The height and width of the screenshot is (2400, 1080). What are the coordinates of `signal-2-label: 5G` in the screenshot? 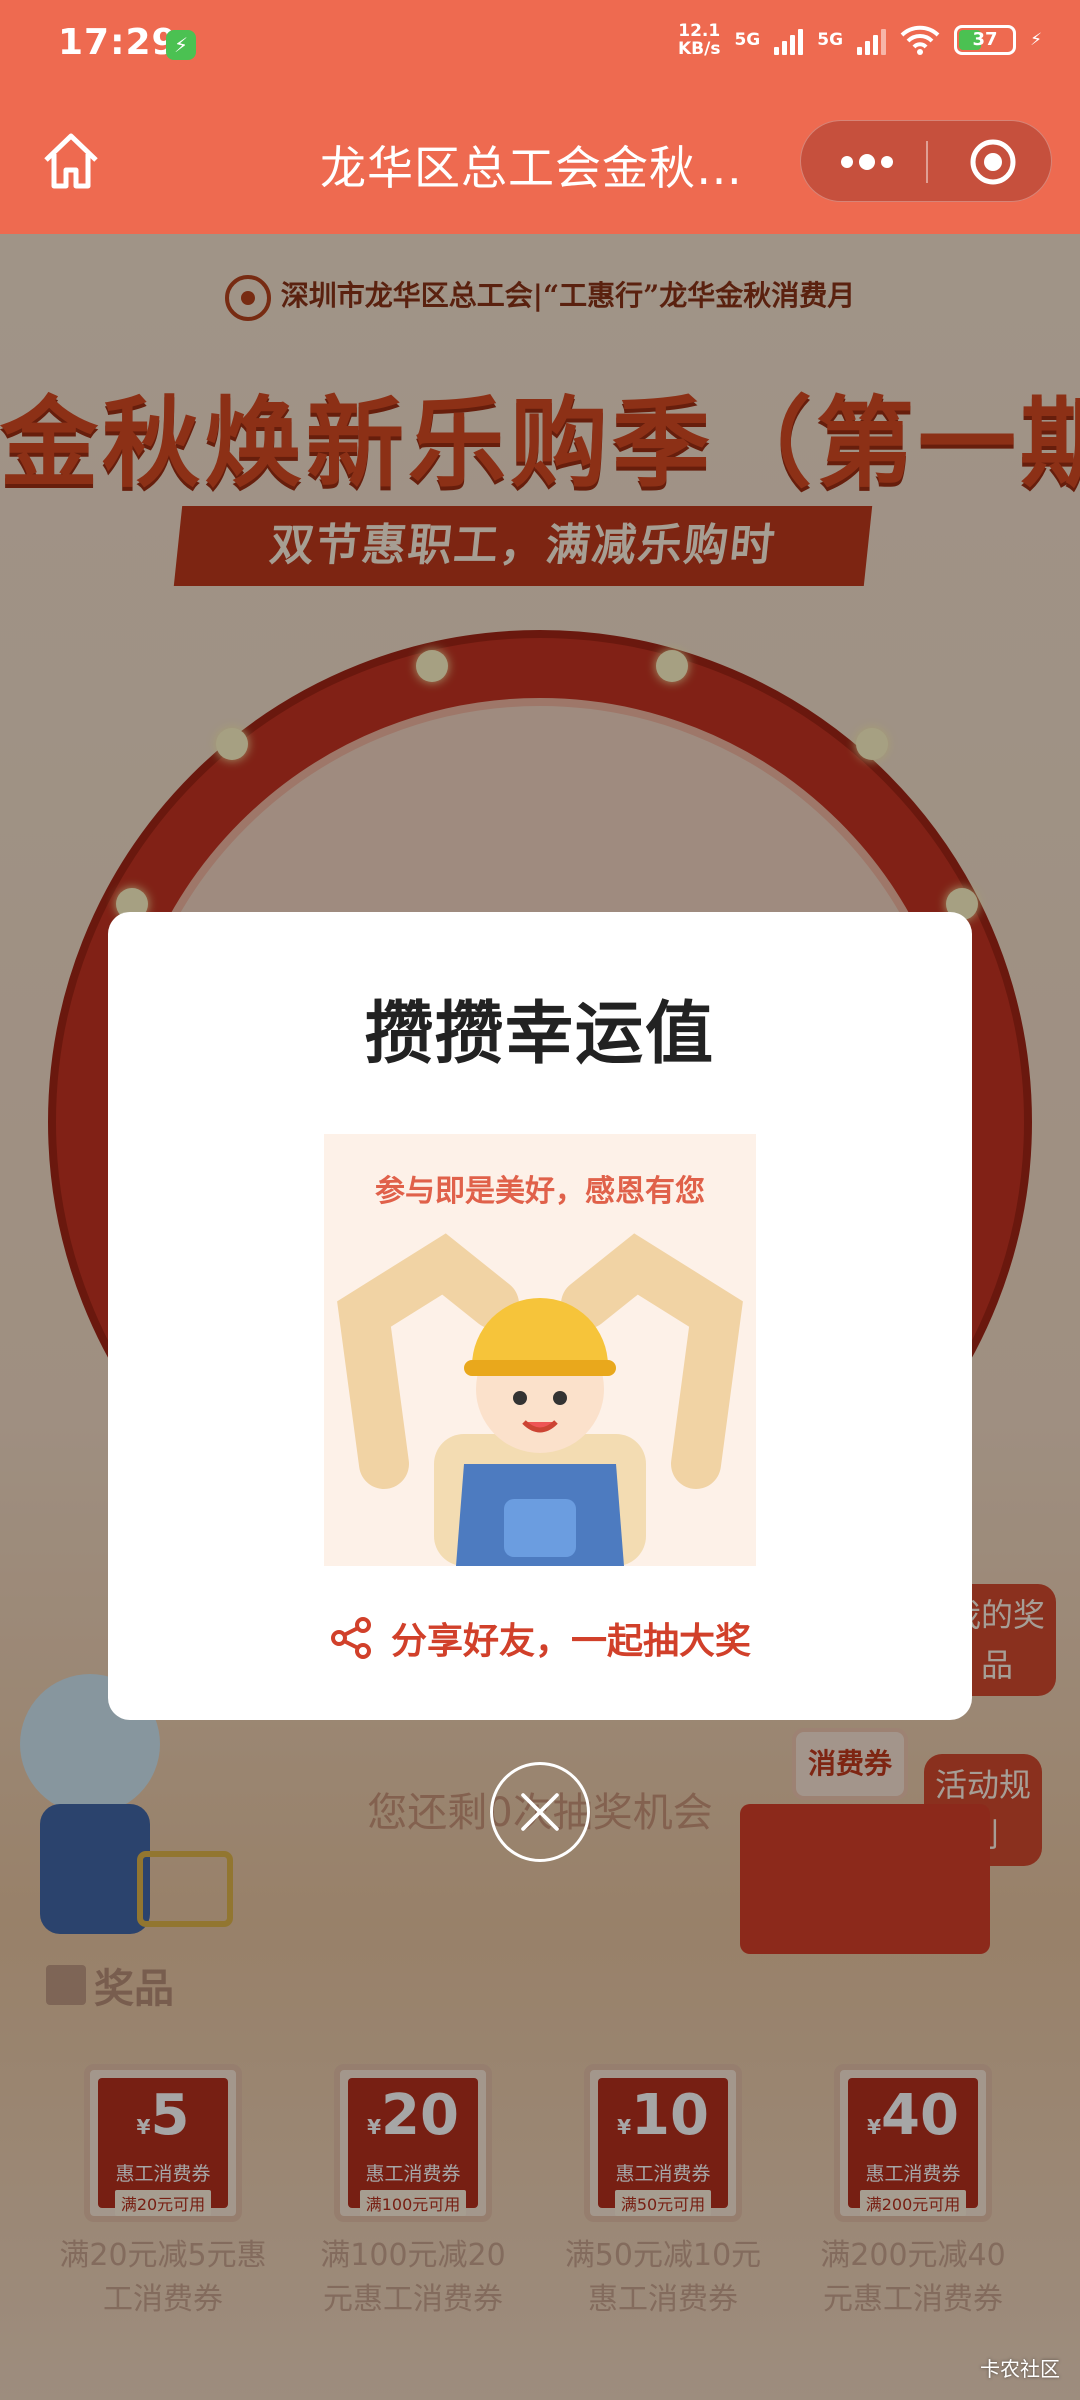 It's located at (830, 40).